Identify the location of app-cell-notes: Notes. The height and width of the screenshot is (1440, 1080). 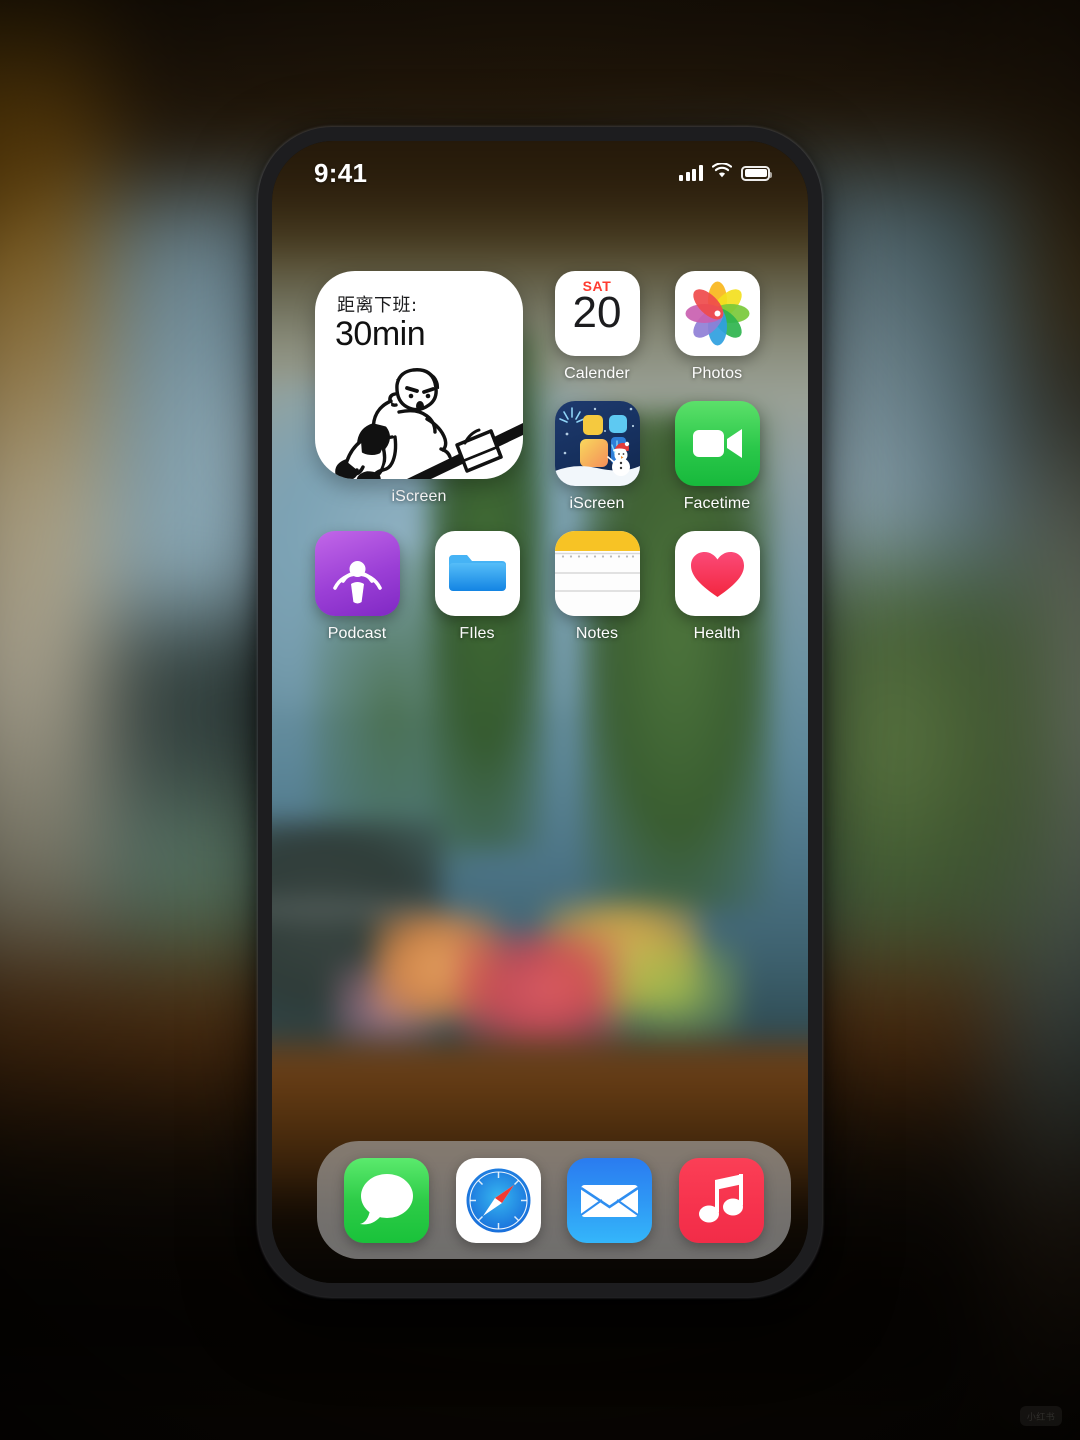
(597, 587).